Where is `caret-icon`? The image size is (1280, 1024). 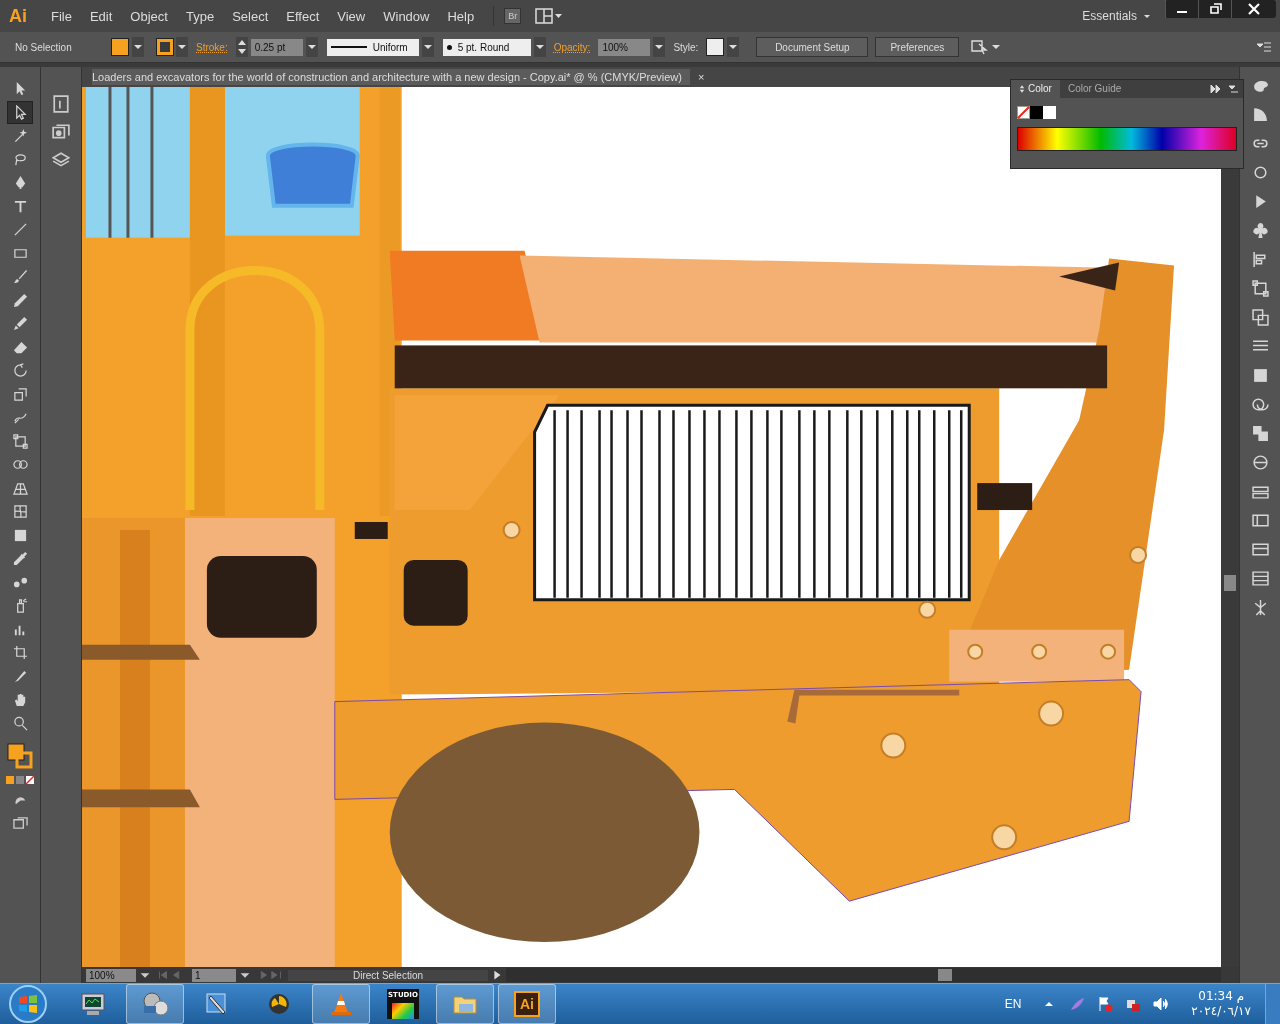 caret-icon is located at coordinates (1147, 16).